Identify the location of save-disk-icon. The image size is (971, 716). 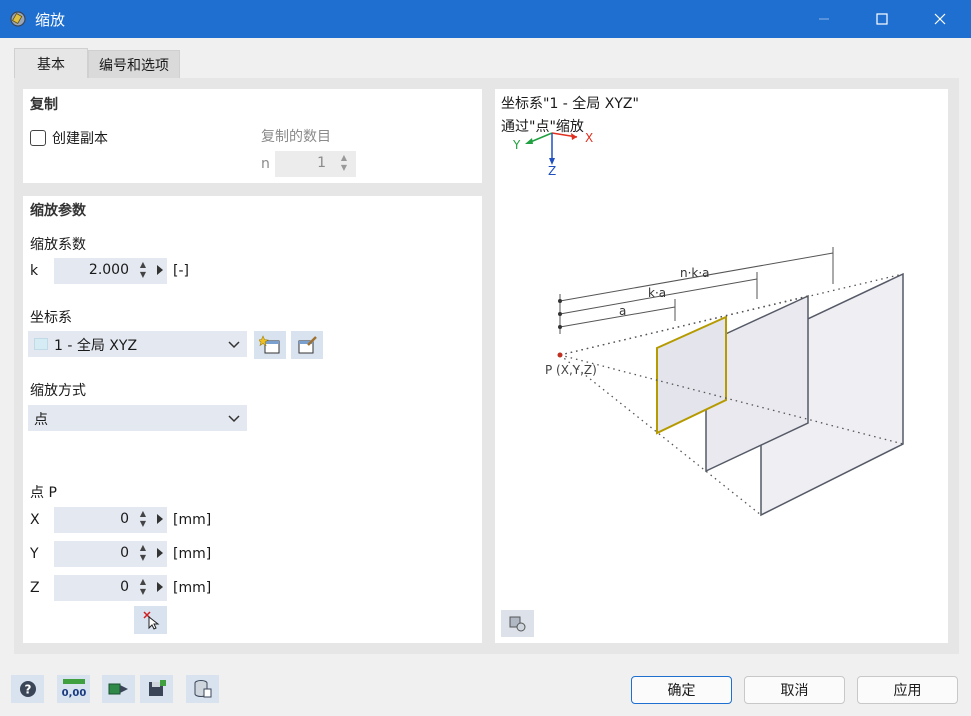
(157, 688).